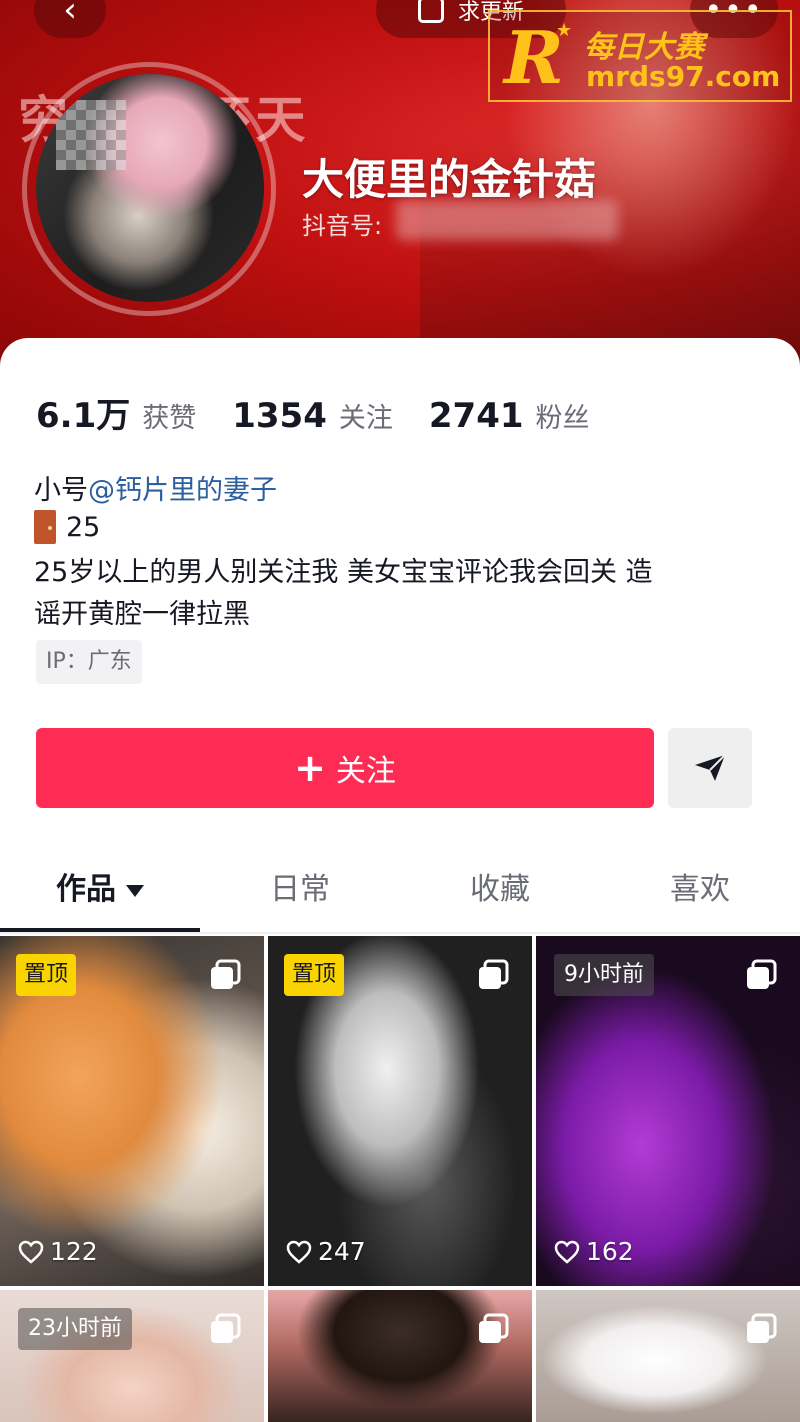  Describe the element at coordinates (169, 418) in the screenshot. I see `stat-likes-label: 获赞` at that location.